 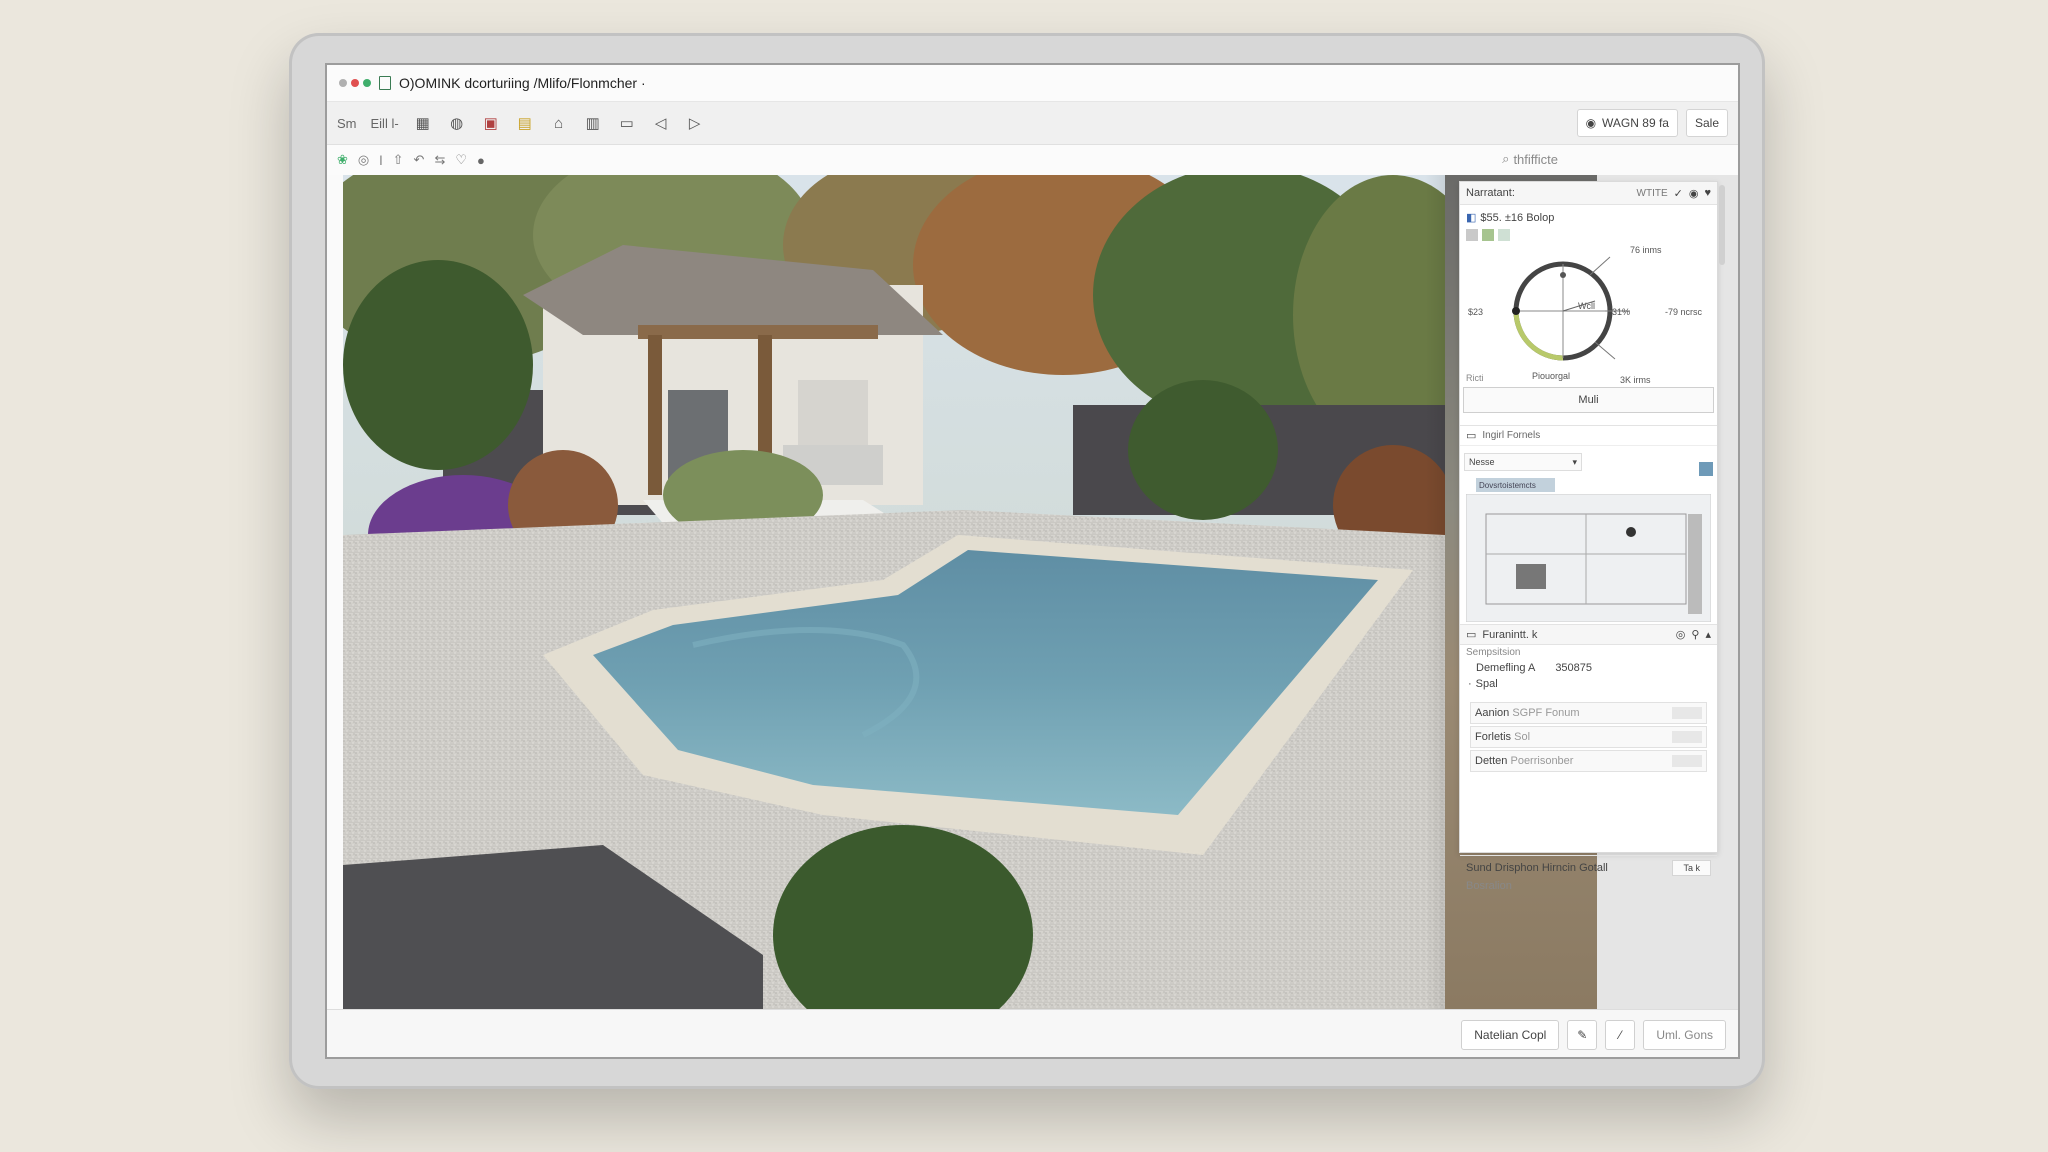 I want to click on undo-button: Uml. Gons, so click(x=1684, y=1035).